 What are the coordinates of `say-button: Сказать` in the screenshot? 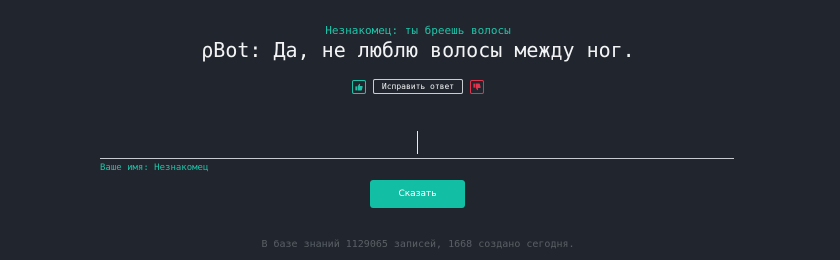 It's located at (417, 194).